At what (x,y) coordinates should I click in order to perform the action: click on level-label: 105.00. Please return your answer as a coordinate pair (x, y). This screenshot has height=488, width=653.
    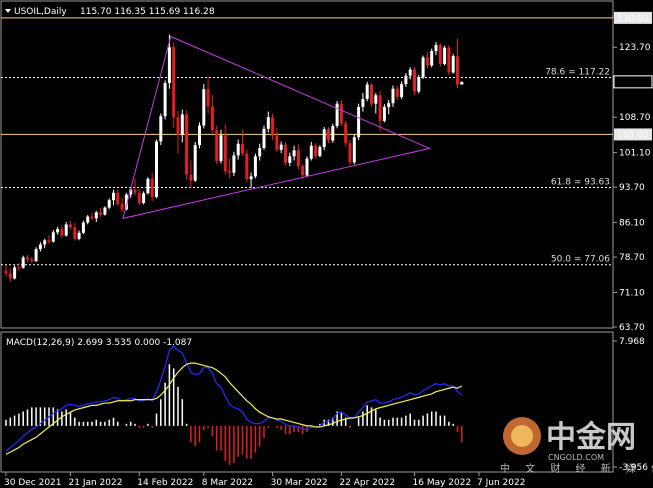
    Looking at the image, I should click on (633, 135).